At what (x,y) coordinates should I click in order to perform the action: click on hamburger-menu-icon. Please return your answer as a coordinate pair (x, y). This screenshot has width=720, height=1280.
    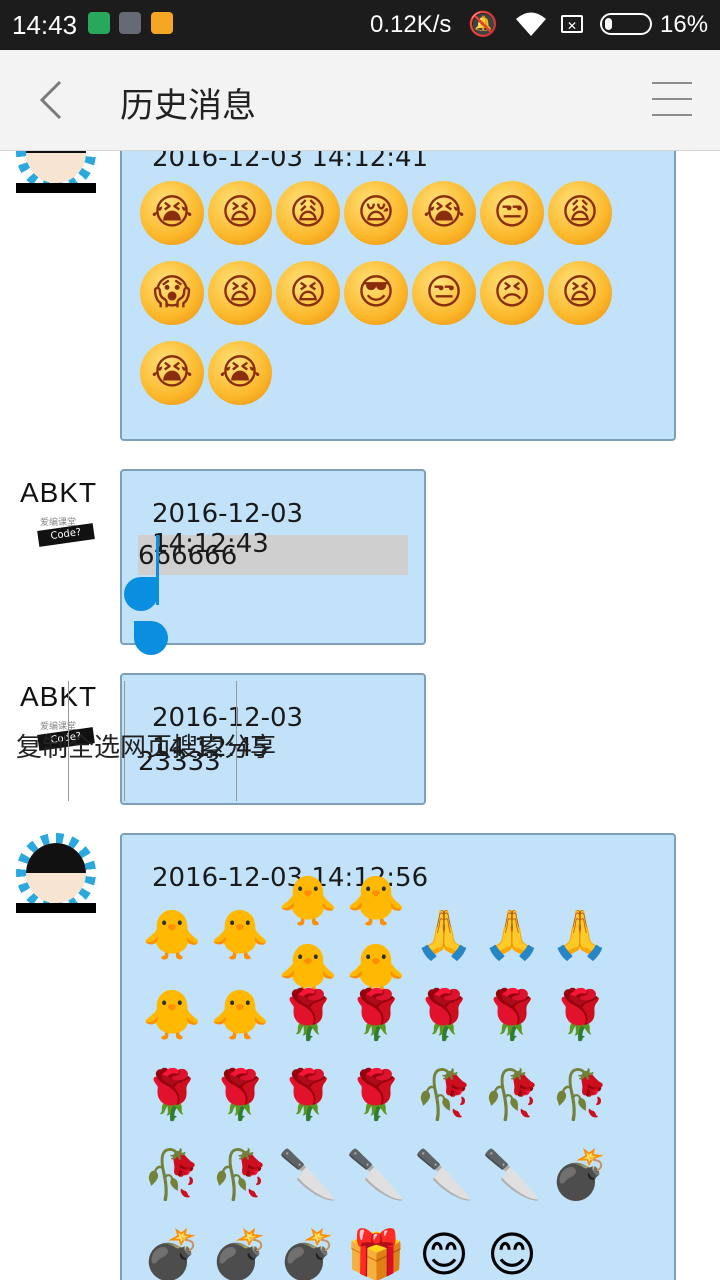
    Looking at the image, I should click on (672, 100).